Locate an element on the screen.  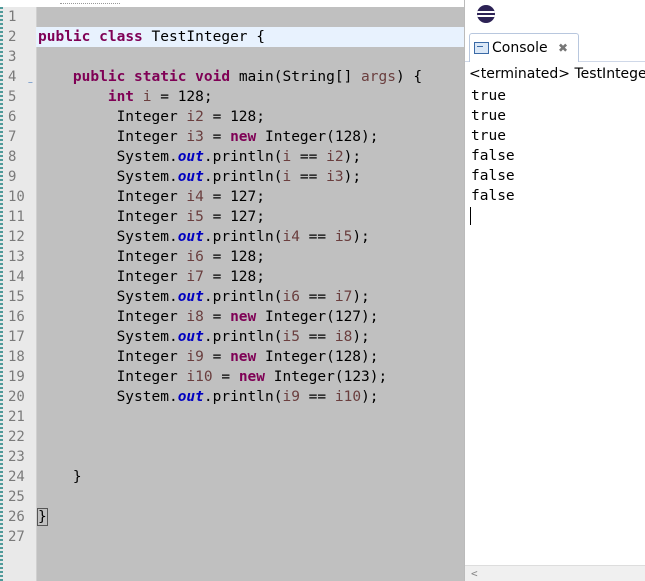
horizontal-scrollbar: < is located at coordinates (555, 573).